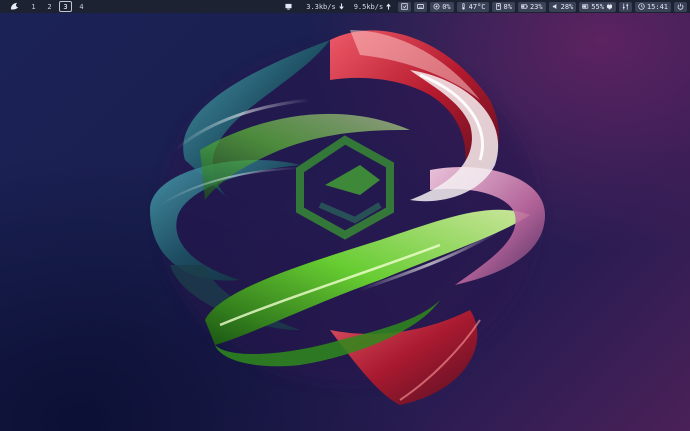 The width and height of the screenshot is (690, 431). What do you see at coordinates (65, 6) in the screenshot?
I see `workspace-3: 3` at bounding box center [65, 6].